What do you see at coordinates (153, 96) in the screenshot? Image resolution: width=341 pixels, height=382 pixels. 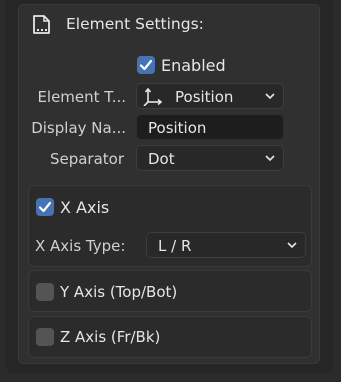 I see `axis-transform-icon` at bounding box center [153, 96].